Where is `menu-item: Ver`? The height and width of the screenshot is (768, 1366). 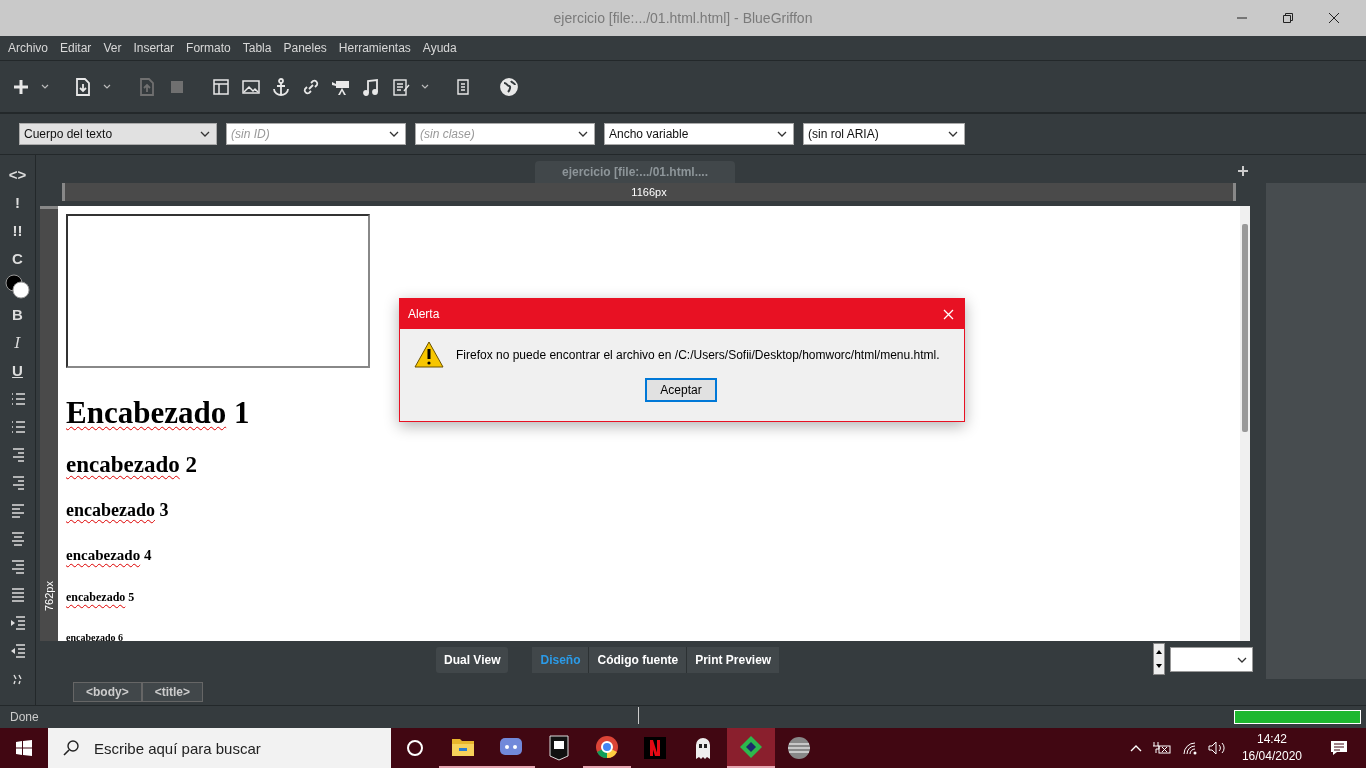
menu-item: Ver is located at coordinates (112, 48).